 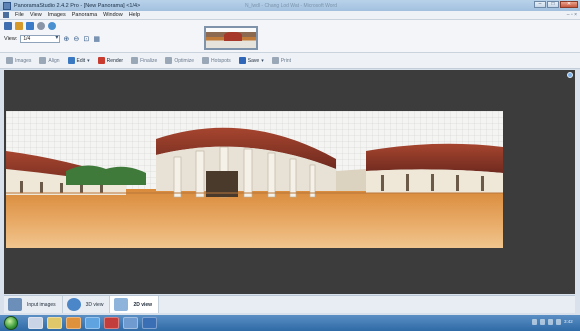 What do you see at coordinates (88, 61) in the screenshot?
I see `edit-menu-caret: ▾` at bounding box center [88, 61].